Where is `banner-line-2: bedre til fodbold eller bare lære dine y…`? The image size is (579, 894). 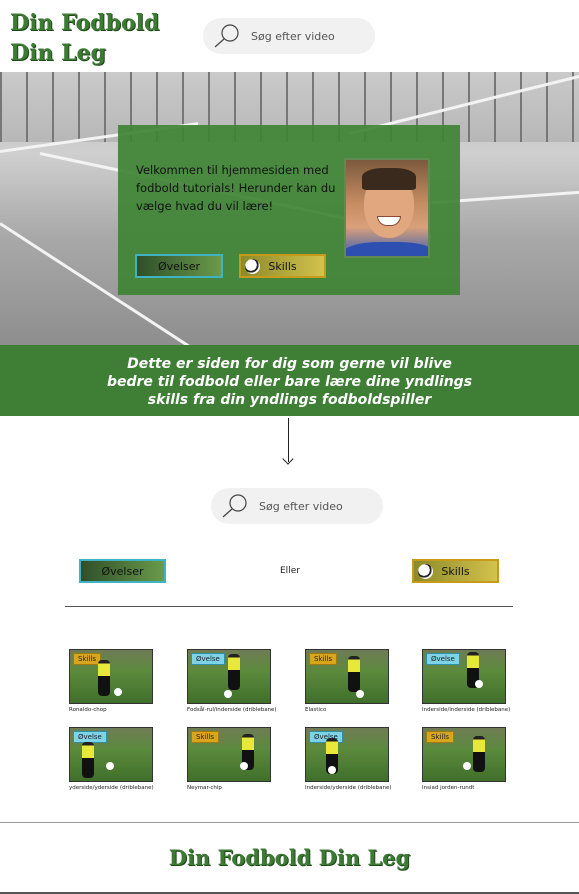 banner-line-2: bedre til fodbold eller bare lære dine y… is located at coordinates (289, 382).